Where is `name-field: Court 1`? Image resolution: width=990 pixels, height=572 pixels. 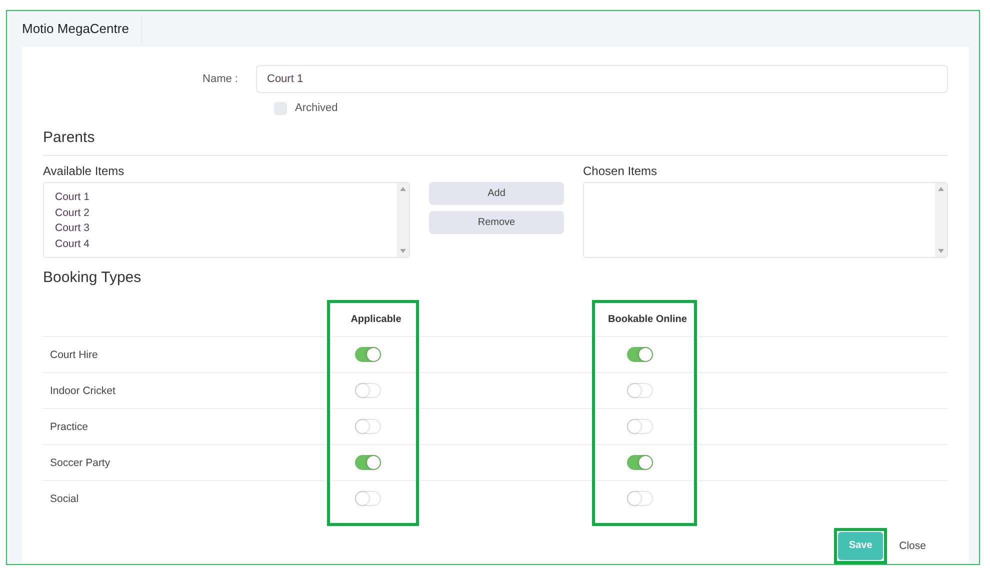
name-field: Court 1 is located at coordinates (602, 79).